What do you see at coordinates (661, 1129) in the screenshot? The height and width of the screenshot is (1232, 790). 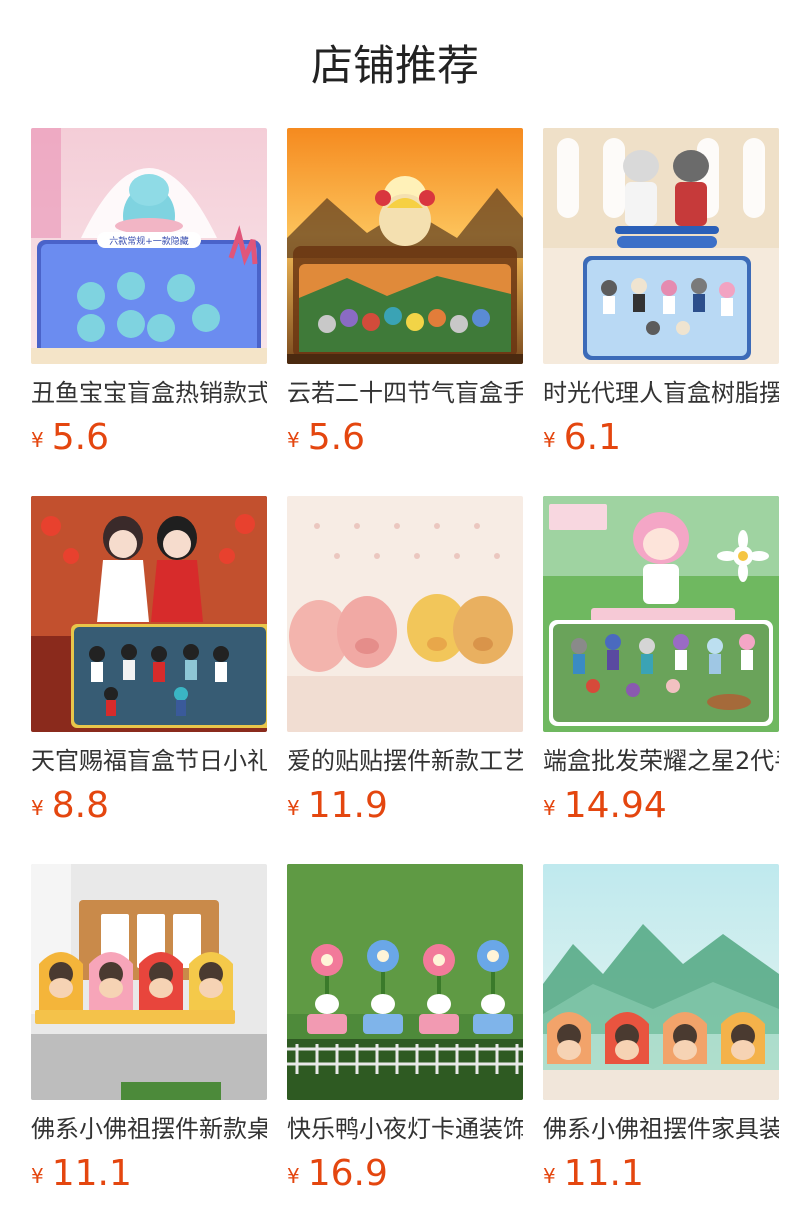 I see `product-name: 佛系小佛祖摆件家具装饰` at bounding box center [661, 1129].